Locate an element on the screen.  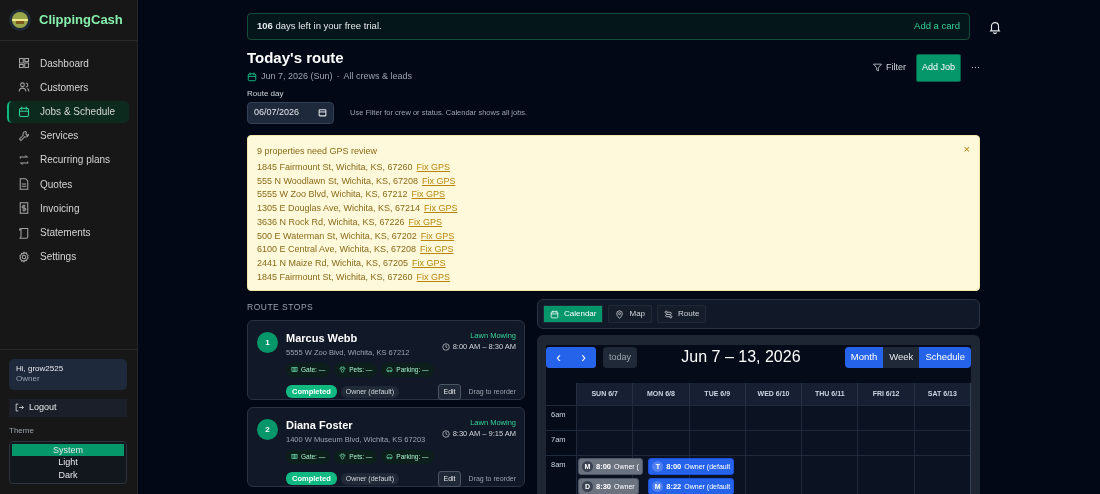
notification-bell-icon is located at coordinates (995, 26).